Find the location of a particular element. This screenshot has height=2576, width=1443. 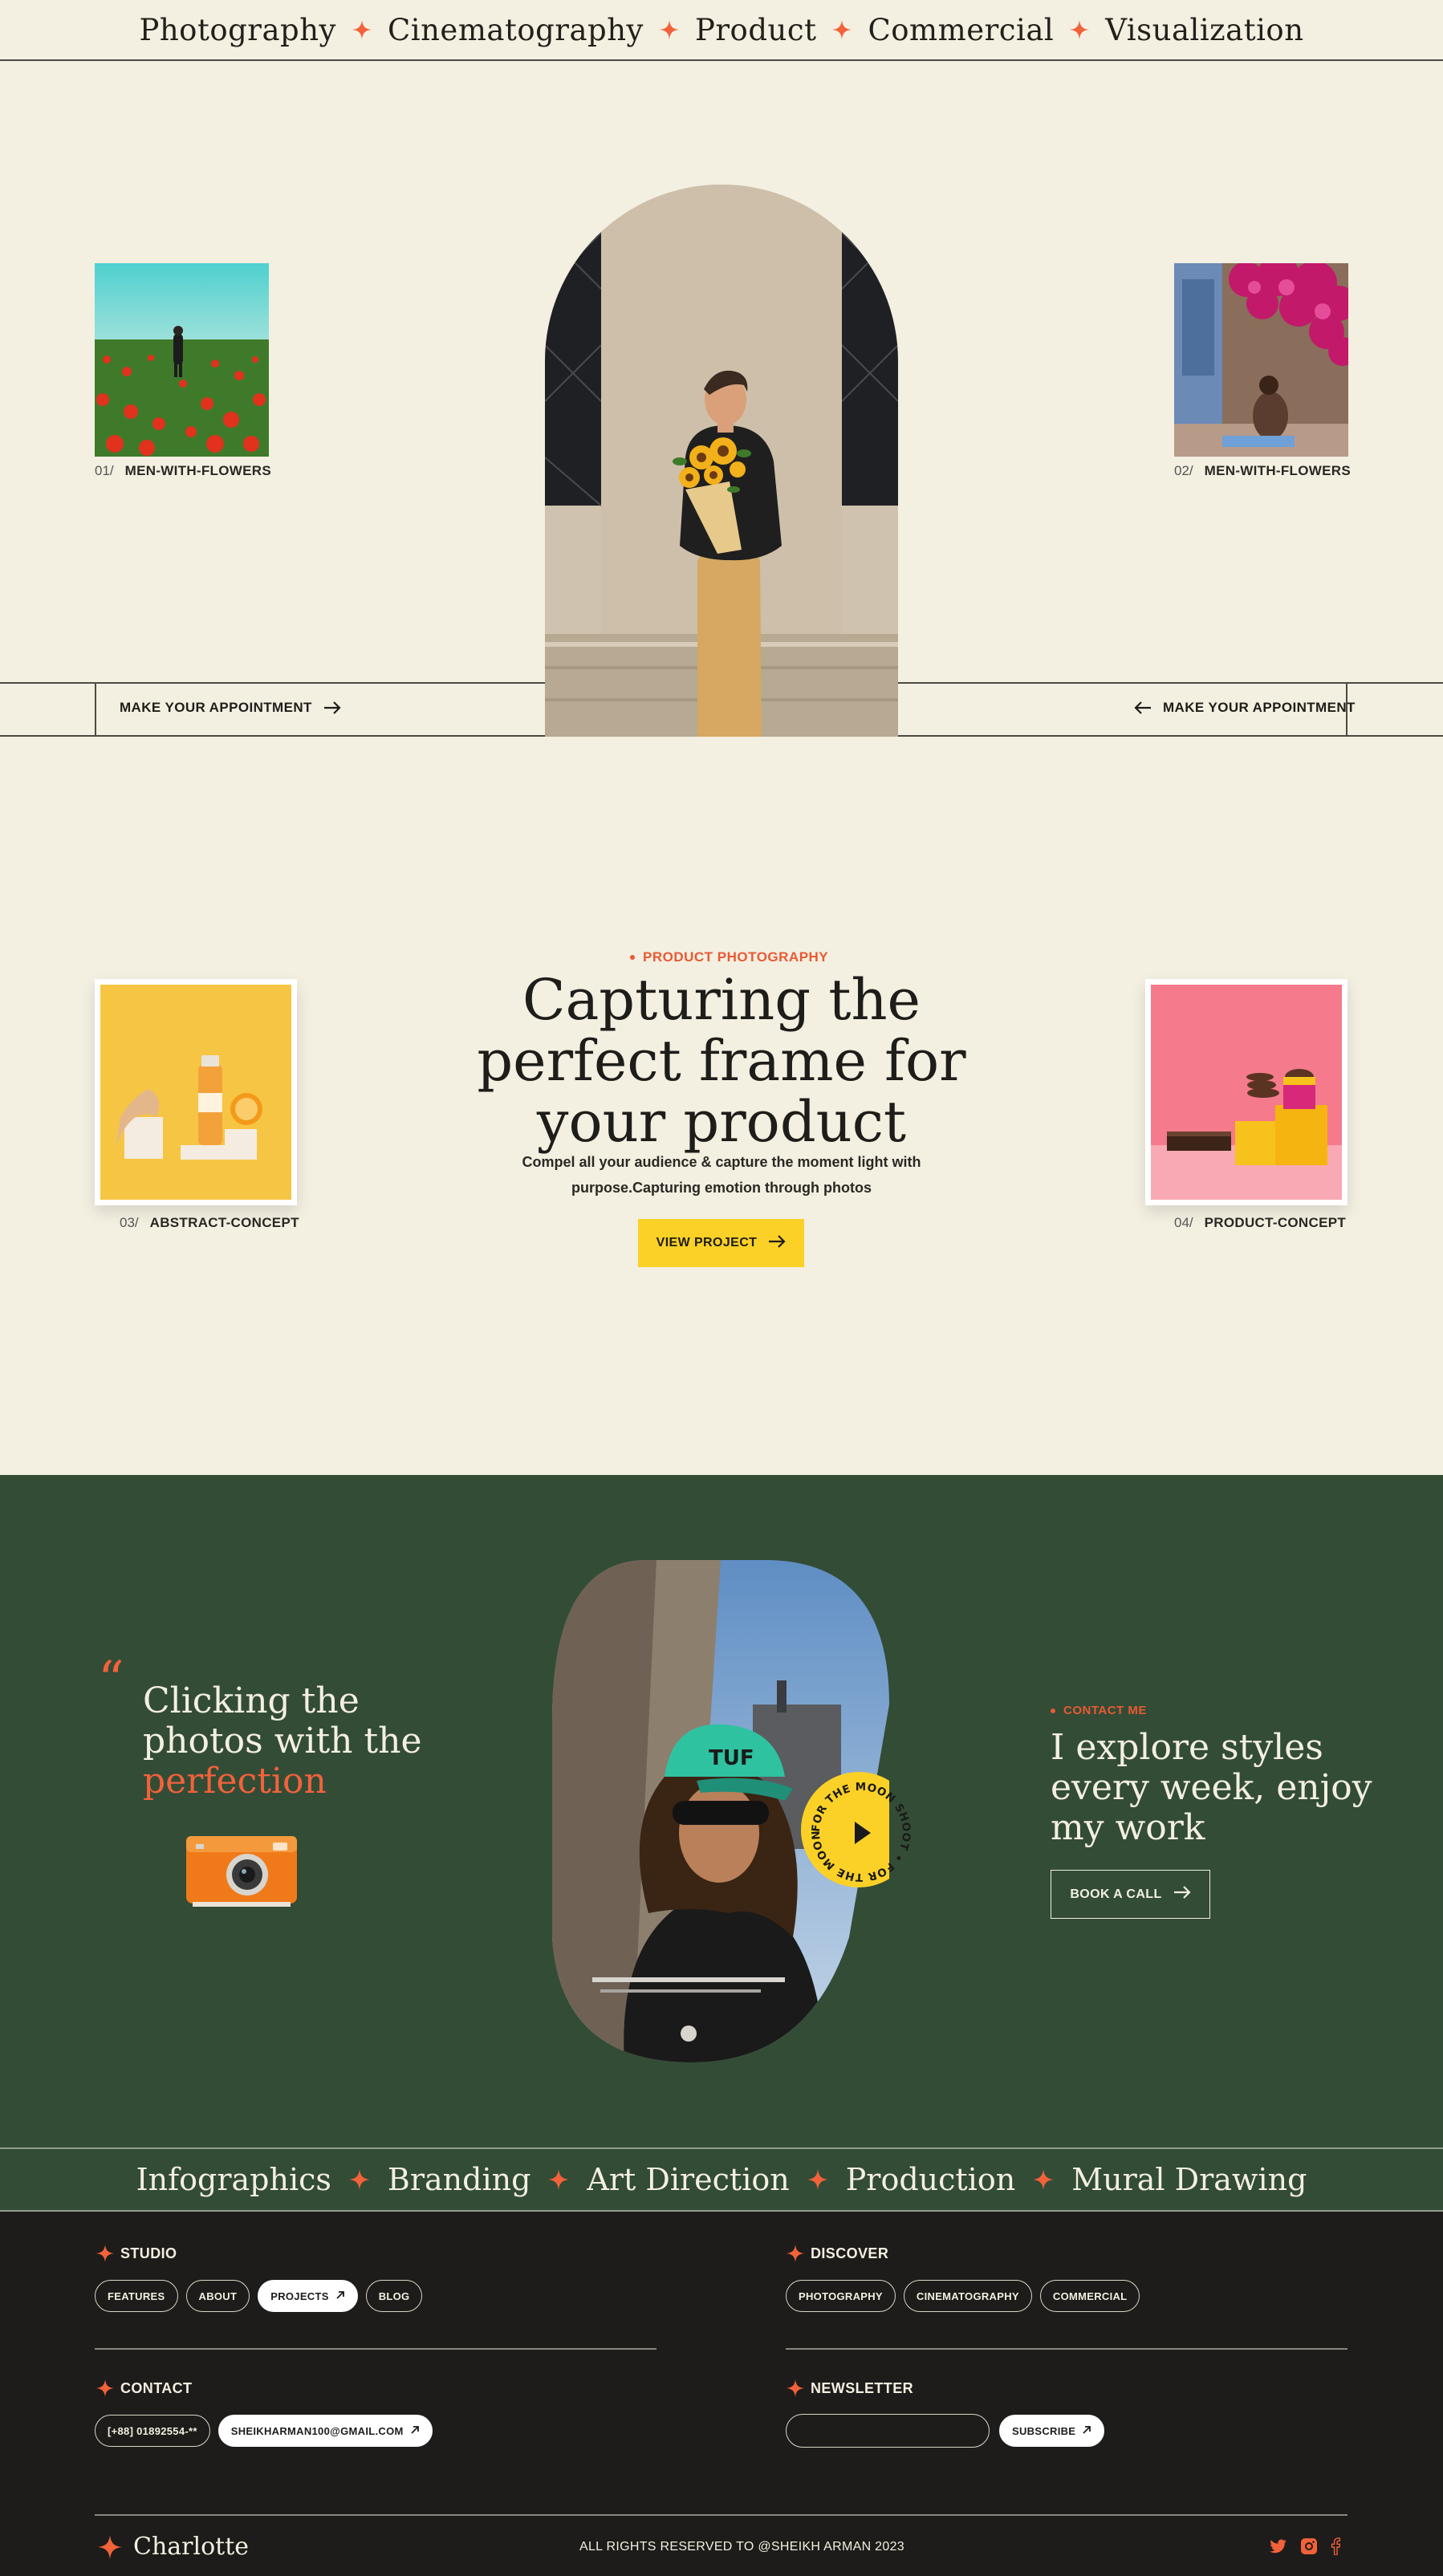

marquee-item: Cinematography is located at coordinates (515, 29).